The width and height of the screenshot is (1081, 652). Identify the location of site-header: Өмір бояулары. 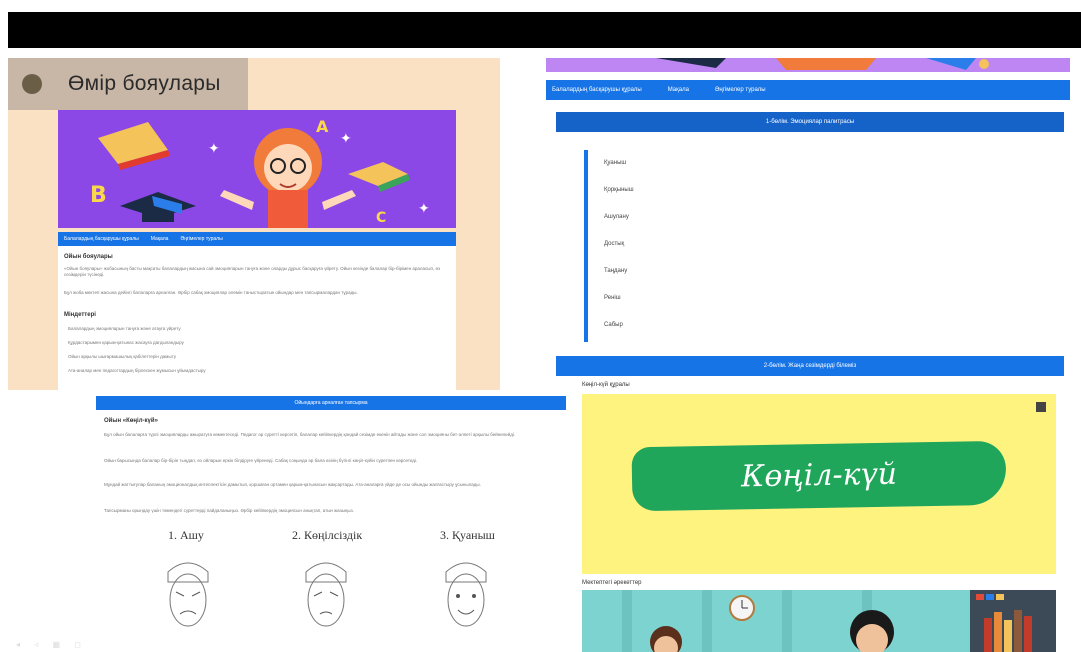
(128, 84).